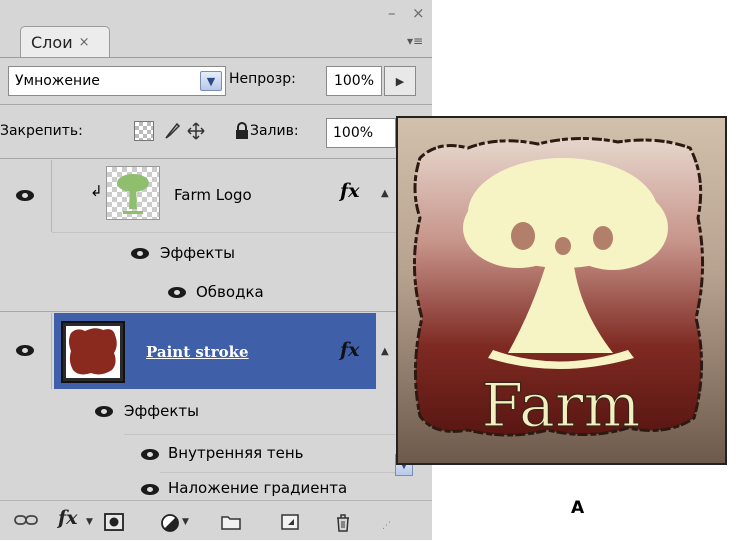 The width and height of the screenshot is (745, 541). Describe the element at coordinates (392, 13) in the screenshot. I see `minimize-button: –` at that location.